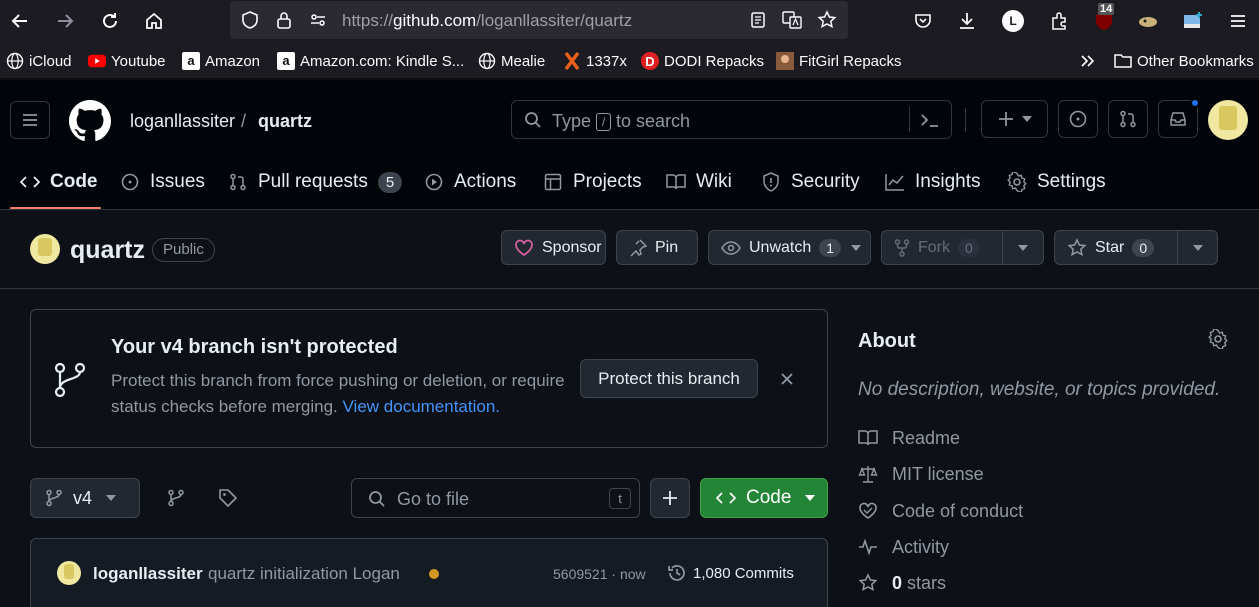 The height and width of the screenshot is (607, 1259). What do you see at coordinates (810, 498) in the screenshot?
I see `chevron-down-icon` at bounding box center [810, 498].